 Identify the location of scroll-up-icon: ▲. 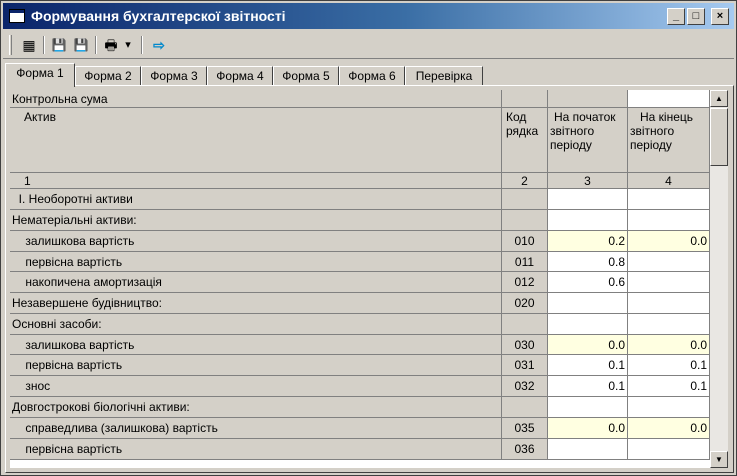
(719, 98).